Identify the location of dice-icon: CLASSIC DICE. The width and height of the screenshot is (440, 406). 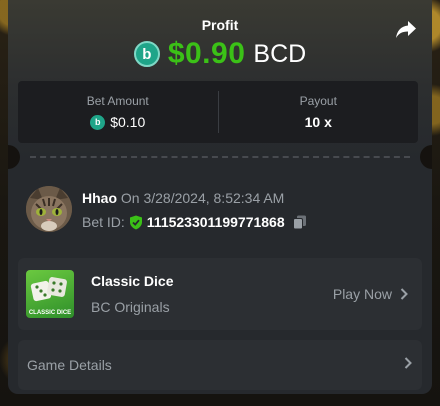
(50, 296).